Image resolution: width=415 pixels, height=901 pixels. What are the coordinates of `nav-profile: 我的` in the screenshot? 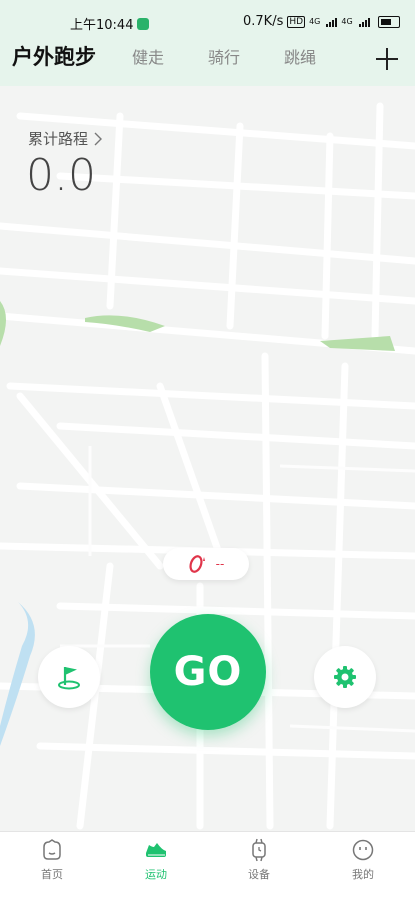 It's located at (363, 860).